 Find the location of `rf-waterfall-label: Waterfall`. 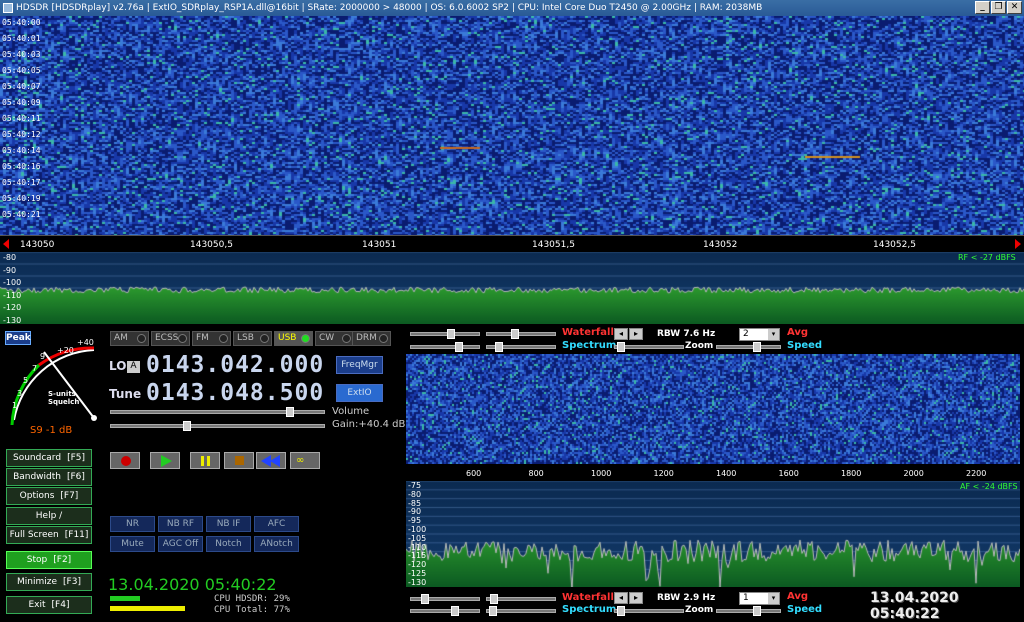

rf-waterfall-label: Waterfall is located at coordinates (588, 332).